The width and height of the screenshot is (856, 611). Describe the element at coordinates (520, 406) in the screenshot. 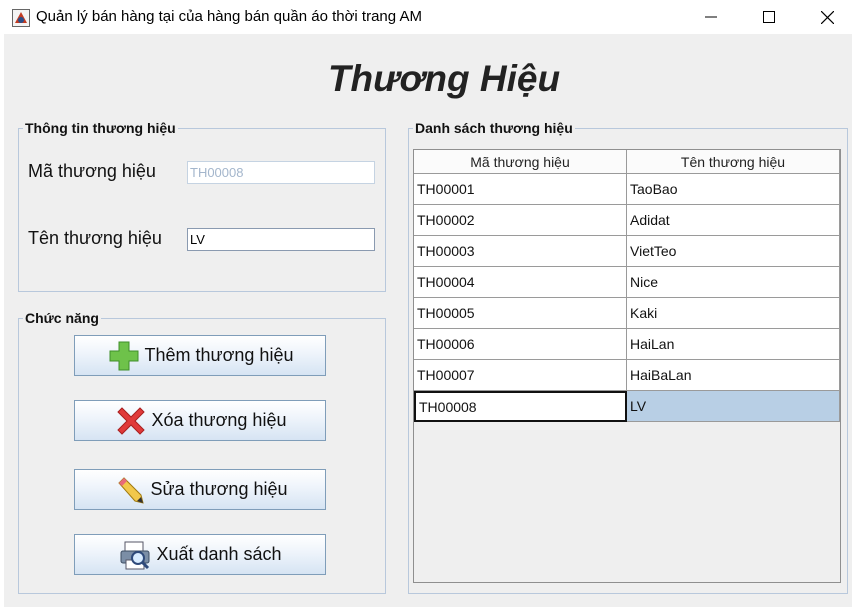

I see `cell-brand-code: TH00008` at that location.